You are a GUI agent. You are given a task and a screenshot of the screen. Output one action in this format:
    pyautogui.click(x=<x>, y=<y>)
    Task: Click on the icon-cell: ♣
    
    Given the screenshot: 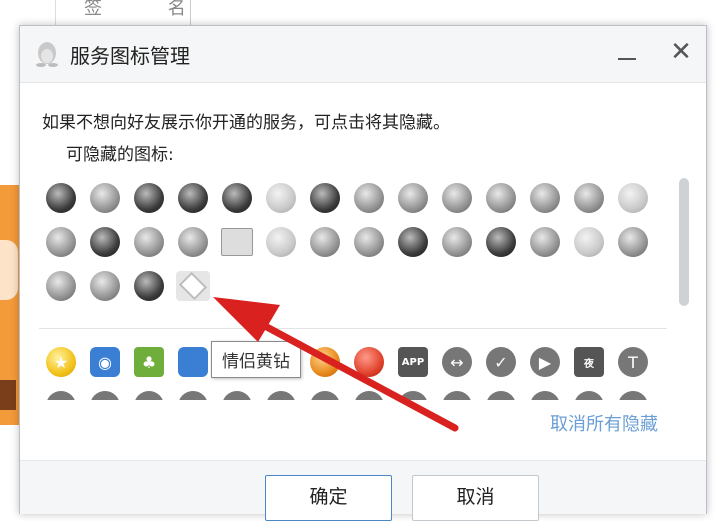 What is the action you would take?
    pyautogui.click(x=149, y=362)
    